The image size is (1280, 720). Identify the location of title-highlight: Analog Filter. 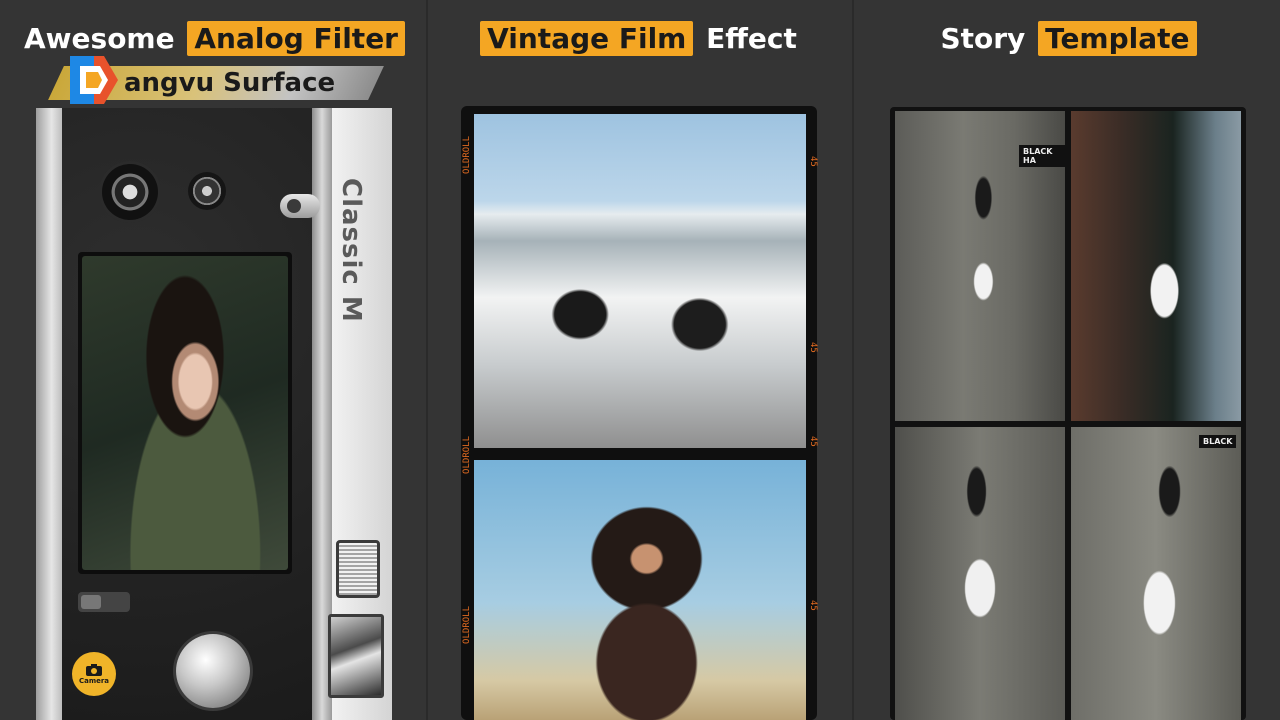
(296, 38).